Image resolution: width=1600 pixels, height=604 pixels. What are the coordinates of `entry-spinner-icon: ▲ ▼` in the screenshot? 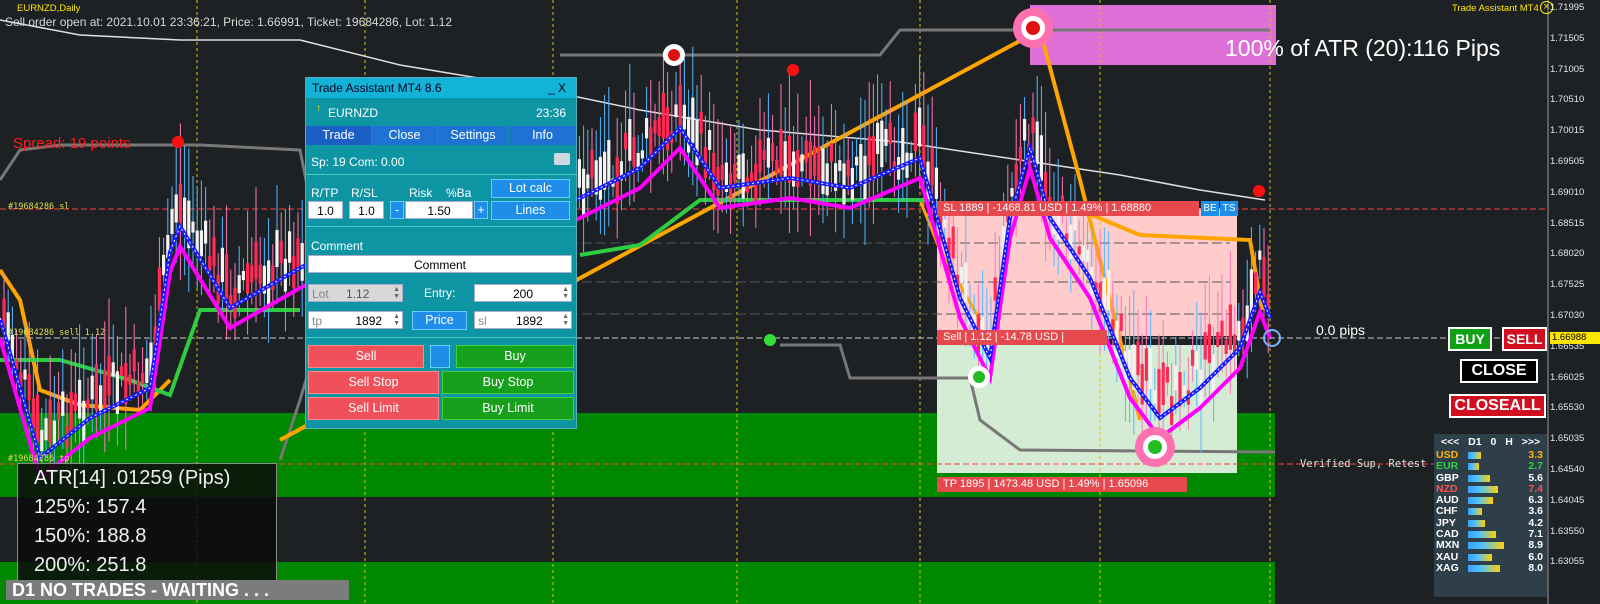 It's located at (565, 293).